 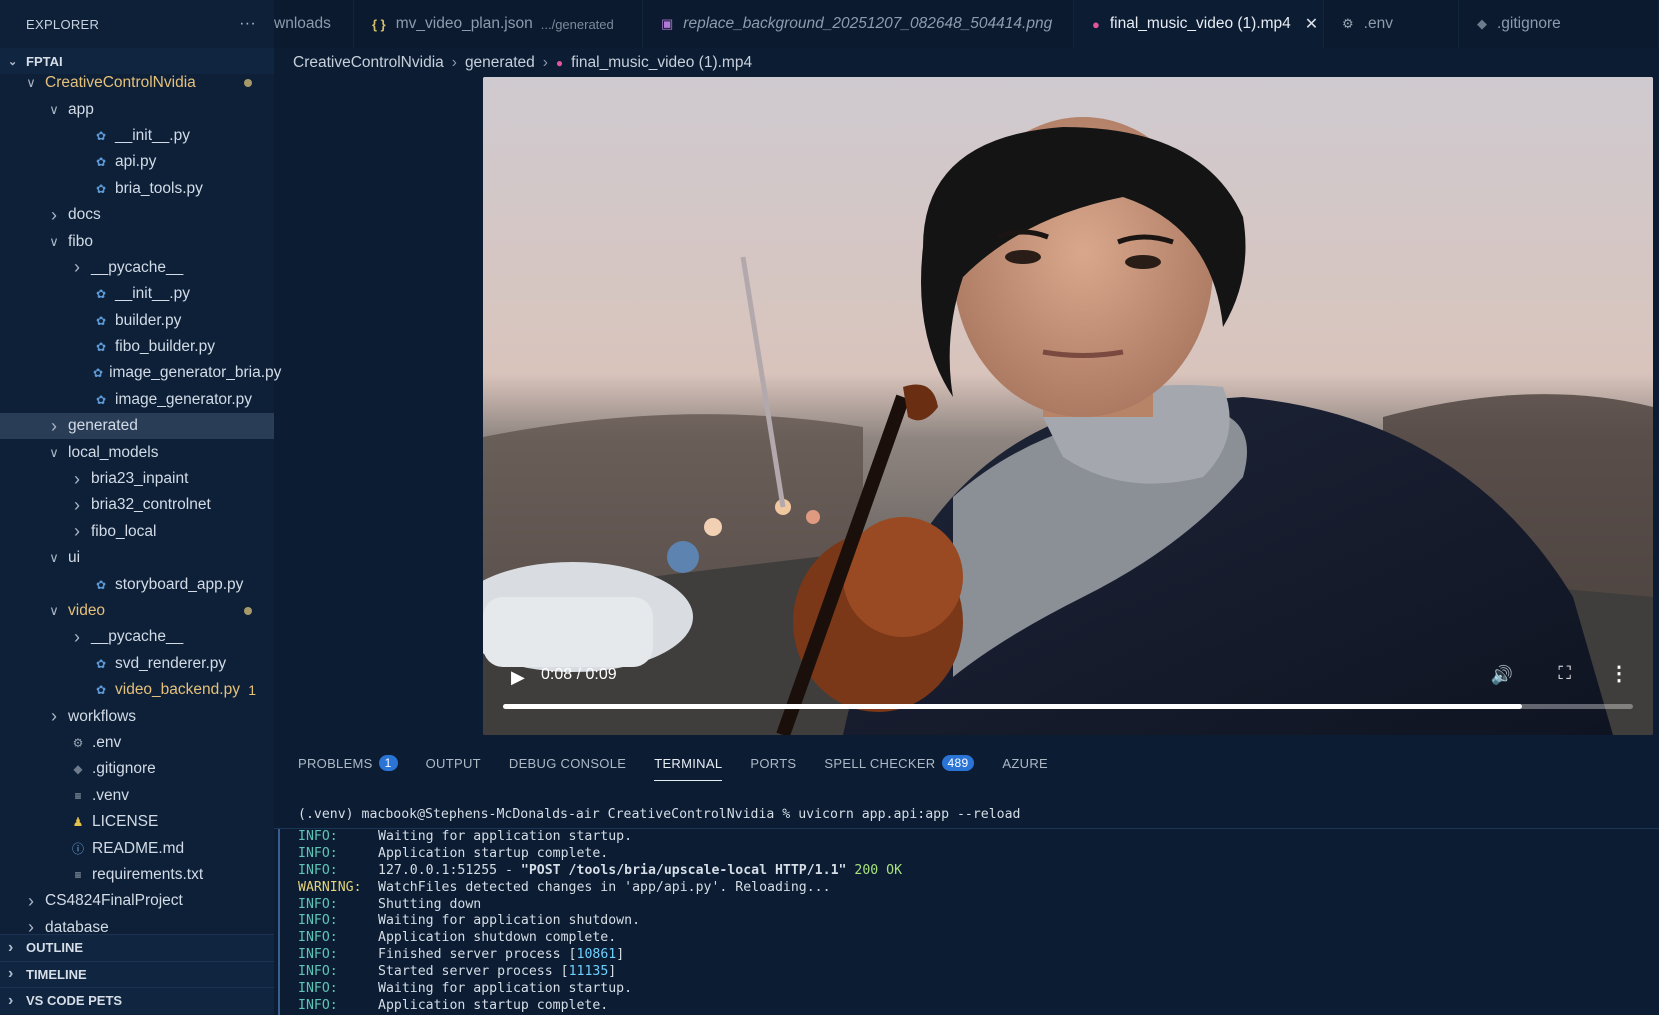 What do you see at coordinates (137, 452) in the screenshot?
I see `folder-item: ∨ local_models` at bounding box center [137, 452].